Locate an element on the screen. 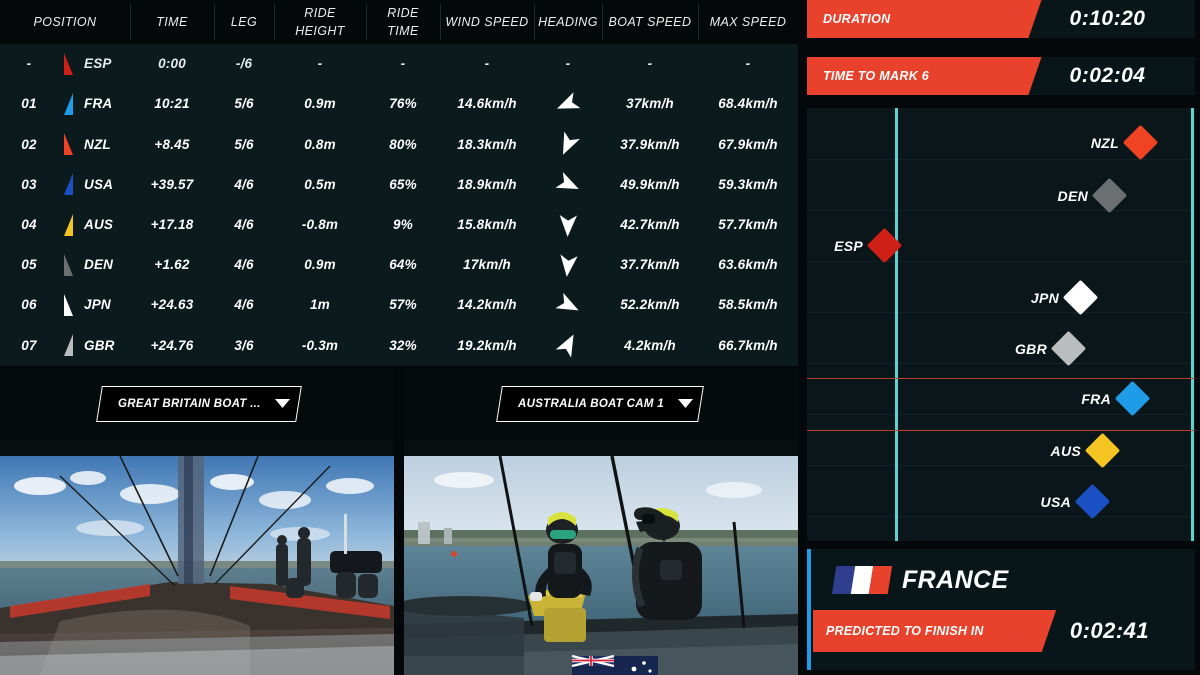  cell-time: 0:00 is located at coordinates (172, 64).